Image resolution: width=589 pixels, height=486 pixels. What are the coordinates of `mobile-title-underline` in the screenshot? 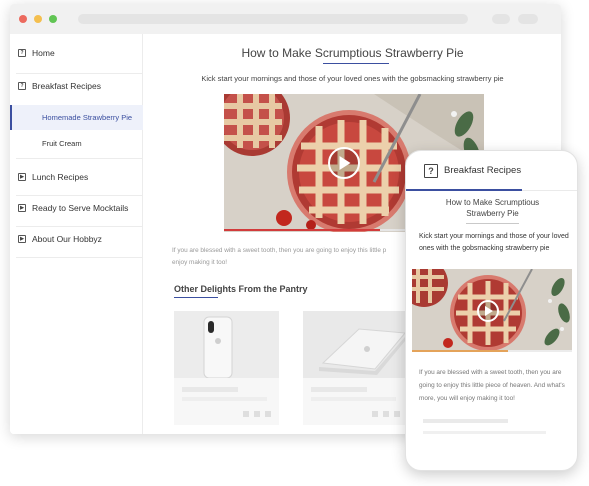 It's located at (492, 223).